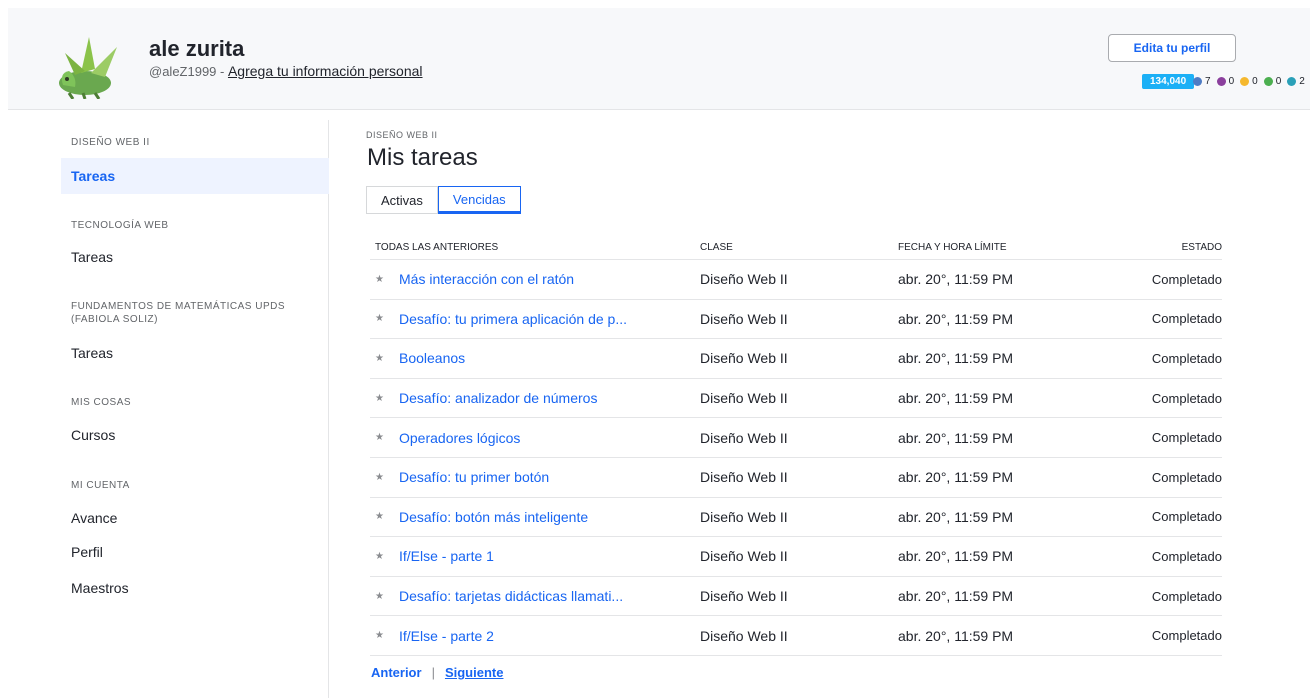 The height and width of the screenshot is (698, 1310). I want to click on sidebar-item-maestros: Maestros, so click(195, 588).